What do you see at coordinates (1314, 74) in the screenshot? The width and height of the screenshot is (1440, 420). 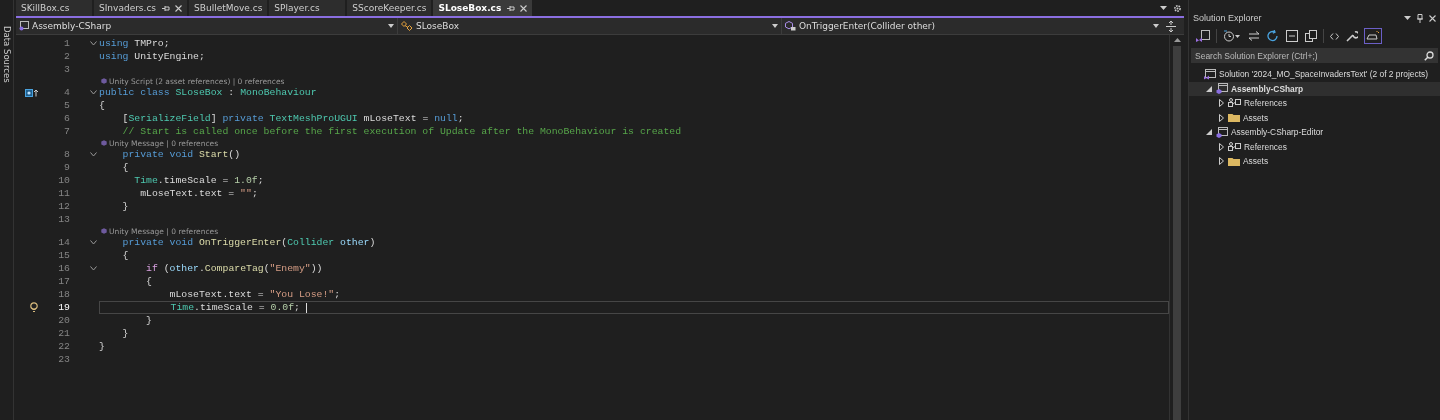 I see `tree-item: Solution '2024_MO_SpaceInvadersText' (2 of 2 projects)` at bounding box center [1314, 74].